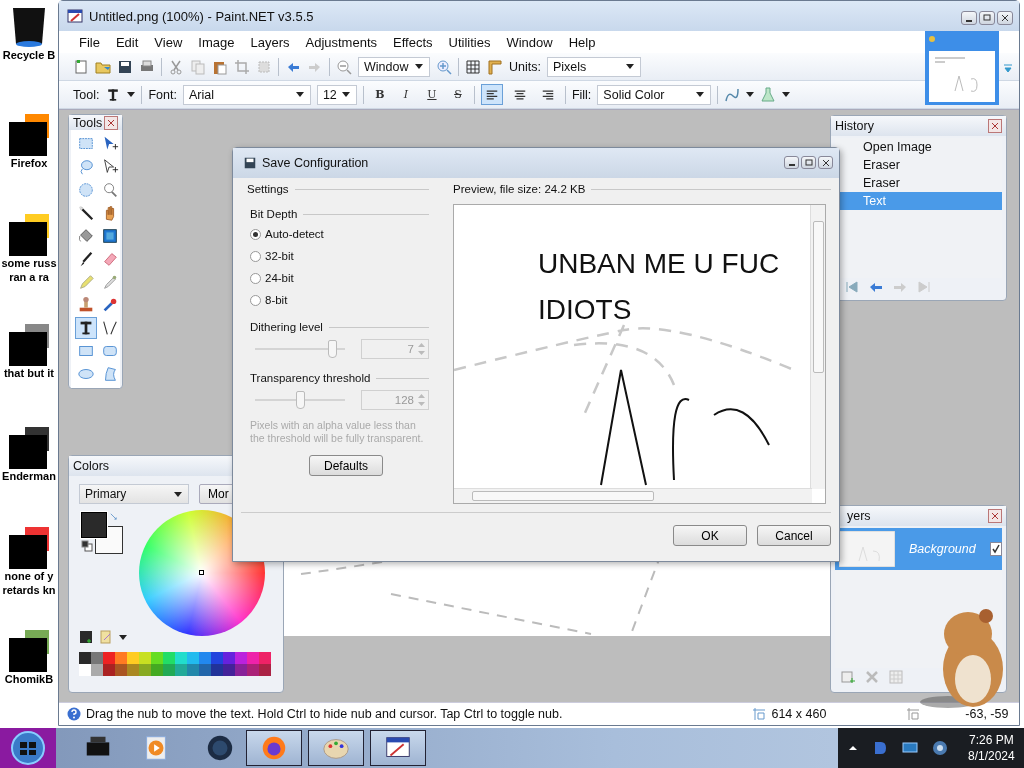 The height and width of the screenshot is (768, 1024). What do you see at coordinates (495, 66) in the screenshot?
I see `ruler-icon` at bounding box center [495, 66].